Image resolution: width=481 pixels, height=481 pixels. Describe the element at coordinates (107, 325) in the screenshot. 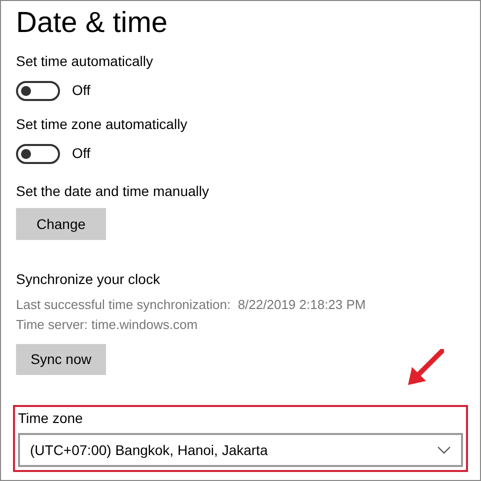

I see `time-server: Time server: time.windows.com` at that location.